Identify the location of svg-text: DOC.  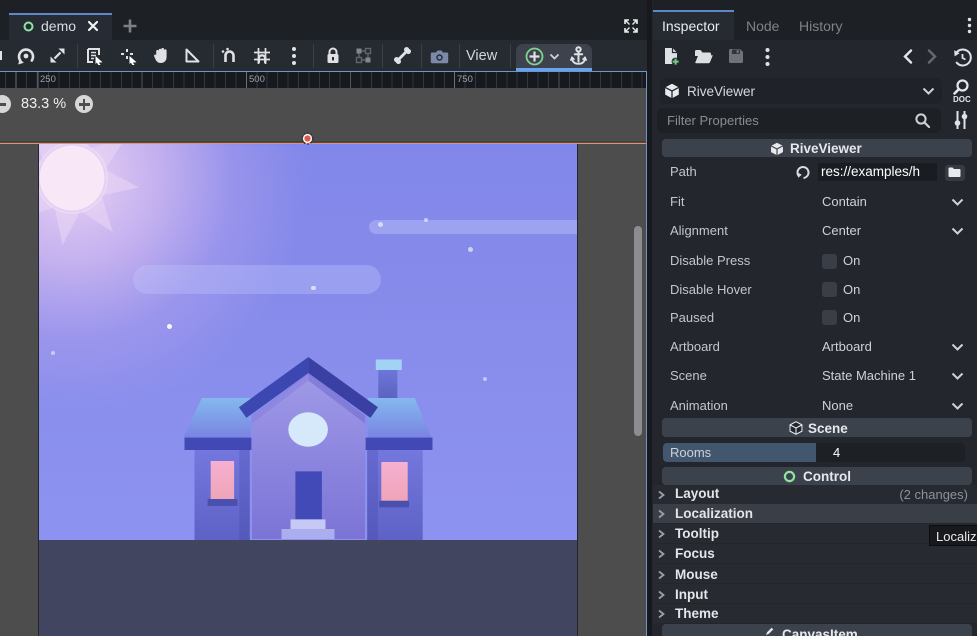
(962, 99).